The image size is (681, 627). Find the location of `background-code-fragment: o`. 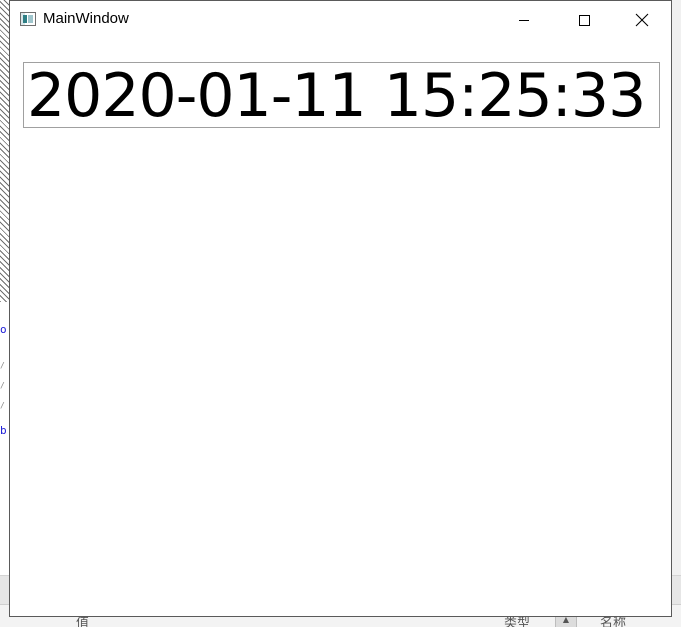

background-code-fragment: o is located at coordinates (3, 330).